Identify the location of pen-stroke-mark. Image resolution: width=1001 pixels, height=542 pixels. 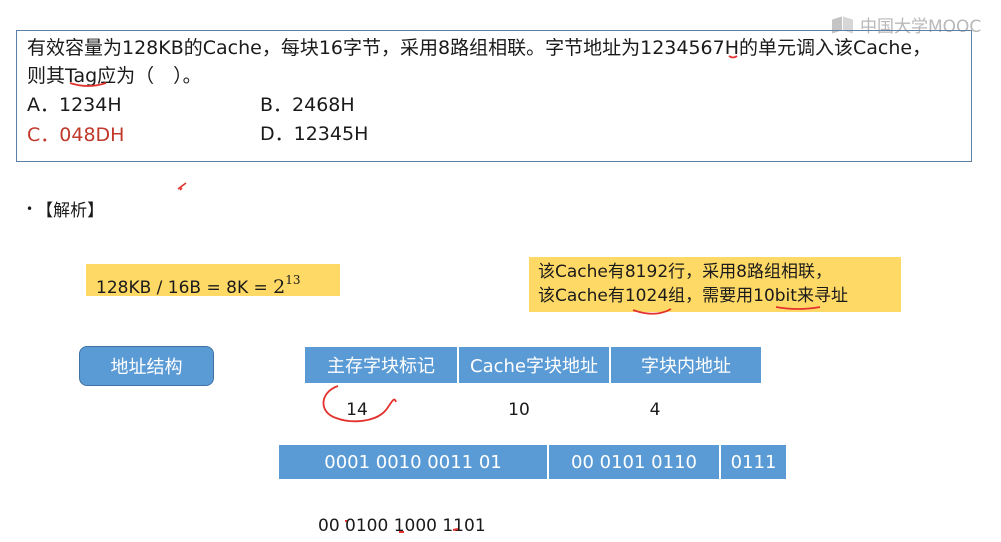
(182, 186).